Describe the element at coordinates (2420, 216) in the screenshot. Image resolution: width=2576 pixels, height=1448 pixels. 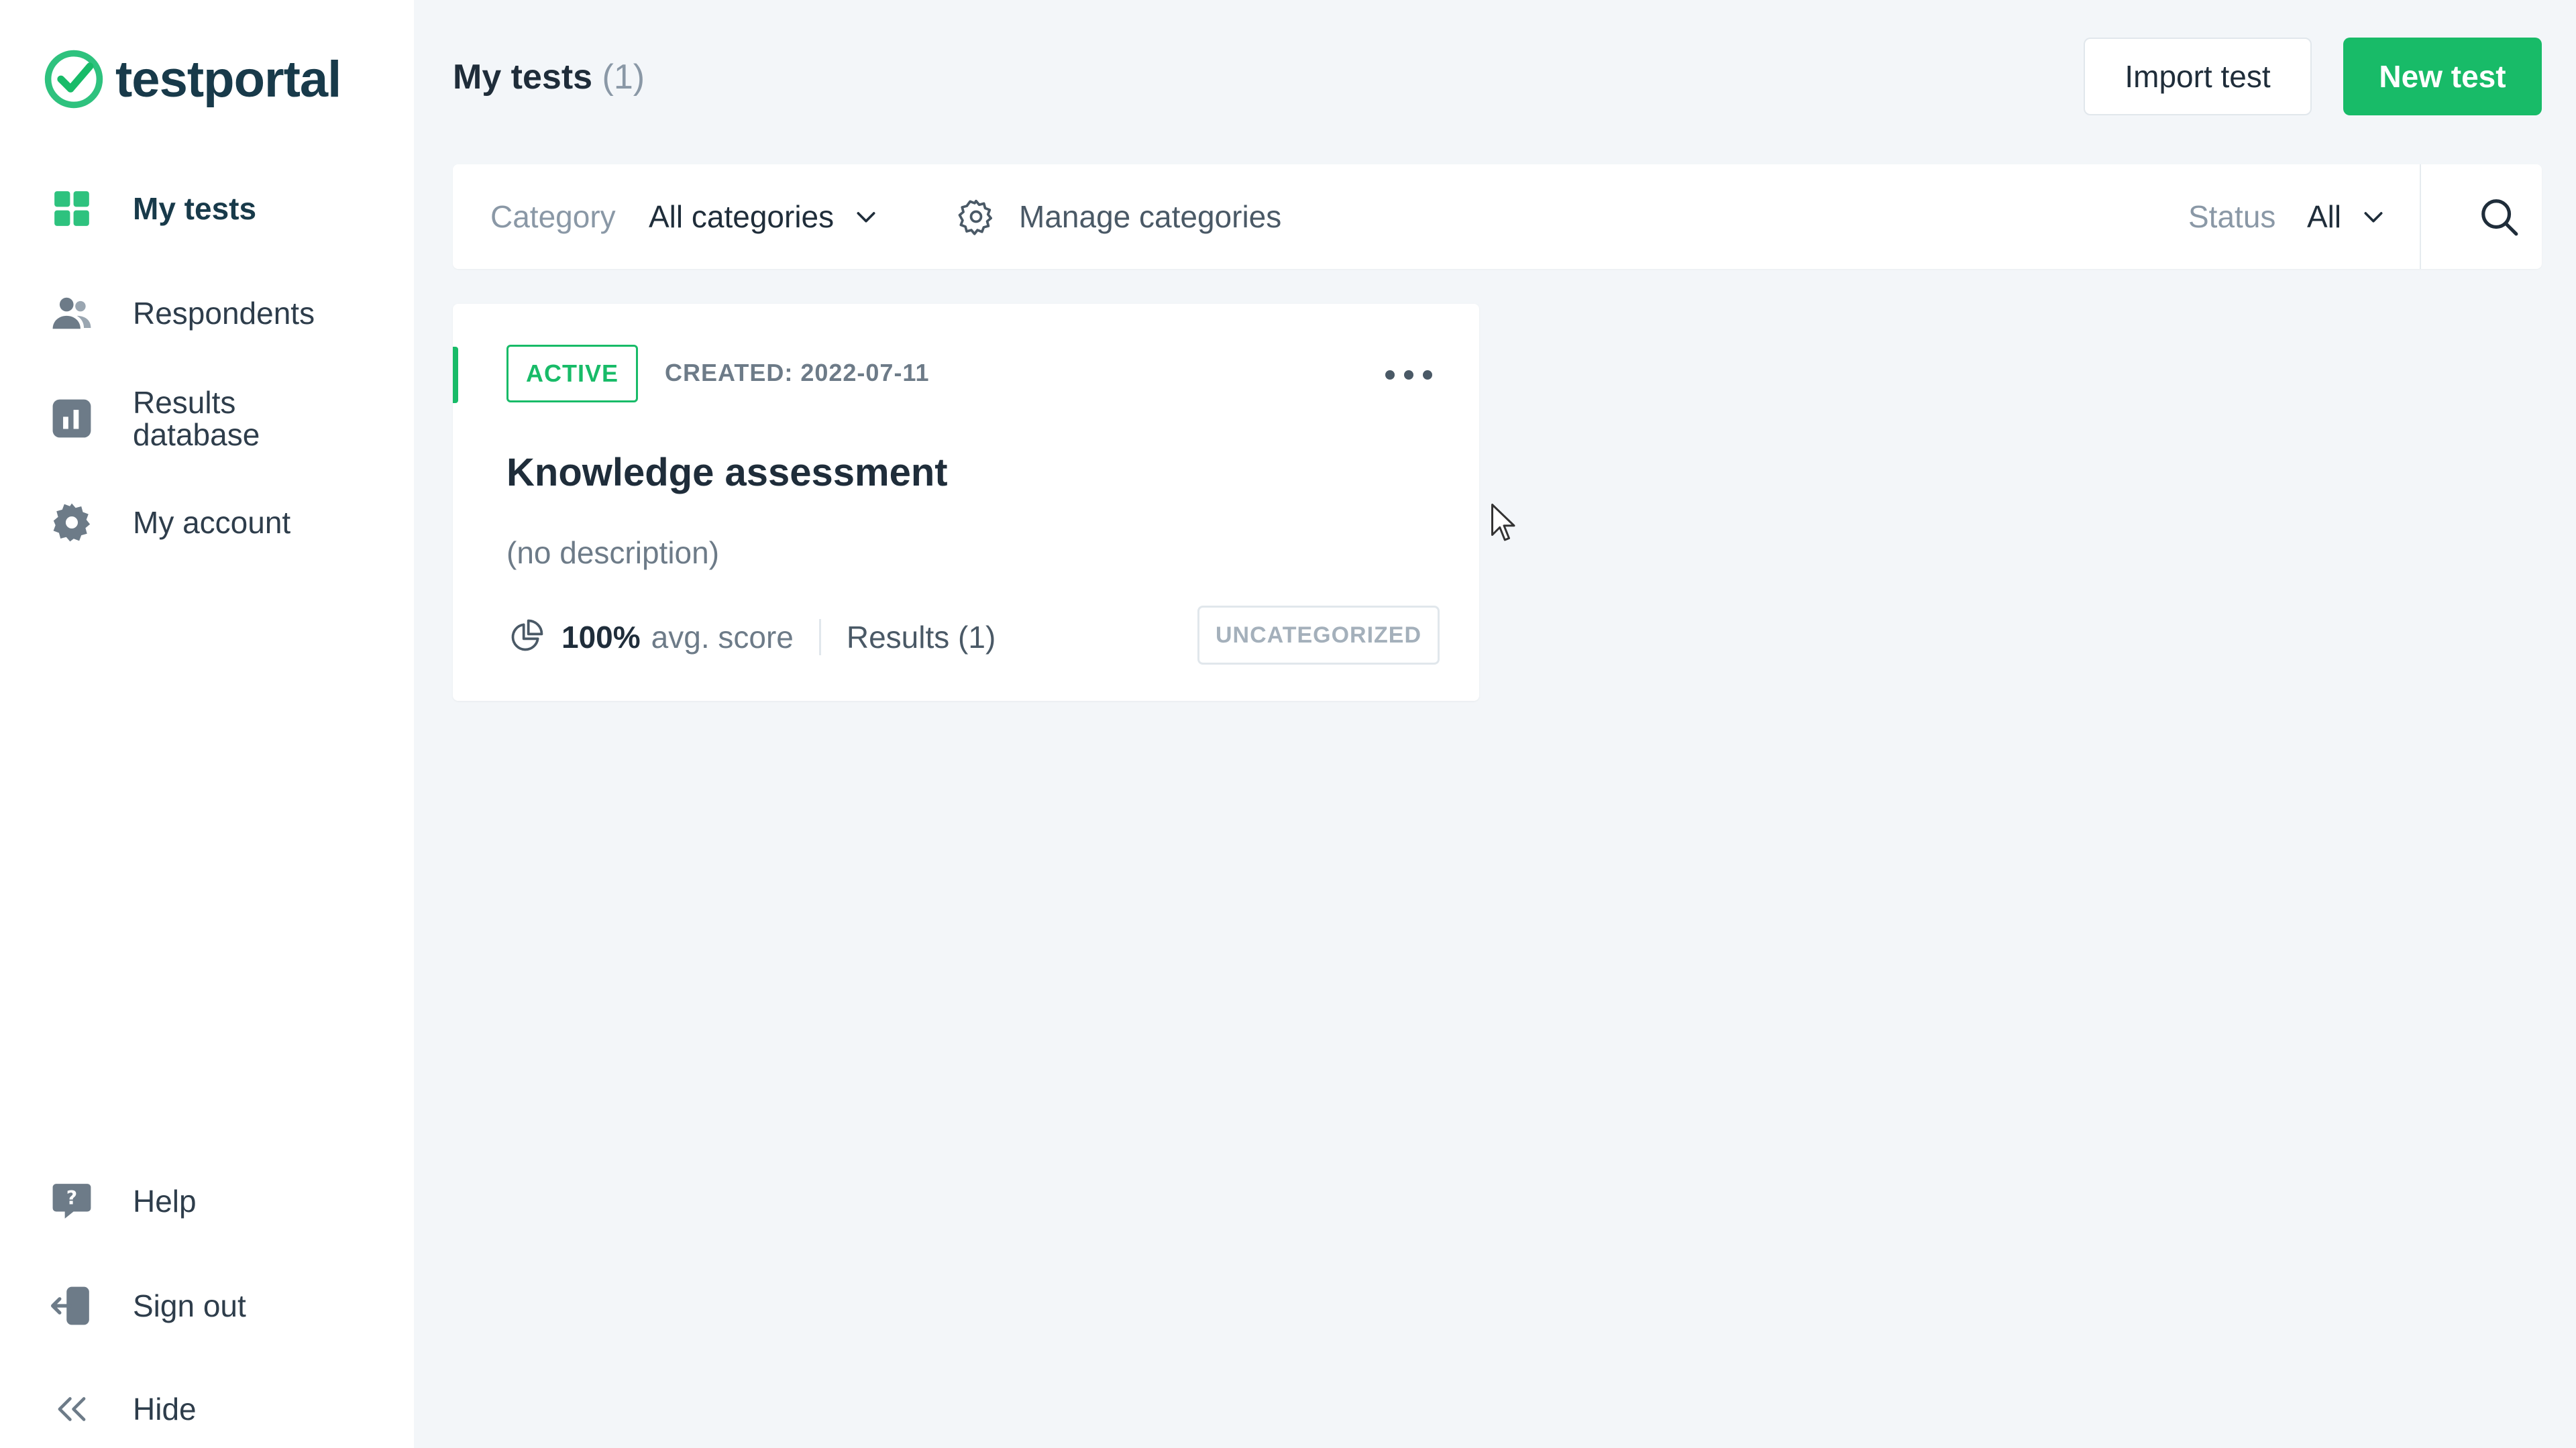
I see `filter-divider` at that location.